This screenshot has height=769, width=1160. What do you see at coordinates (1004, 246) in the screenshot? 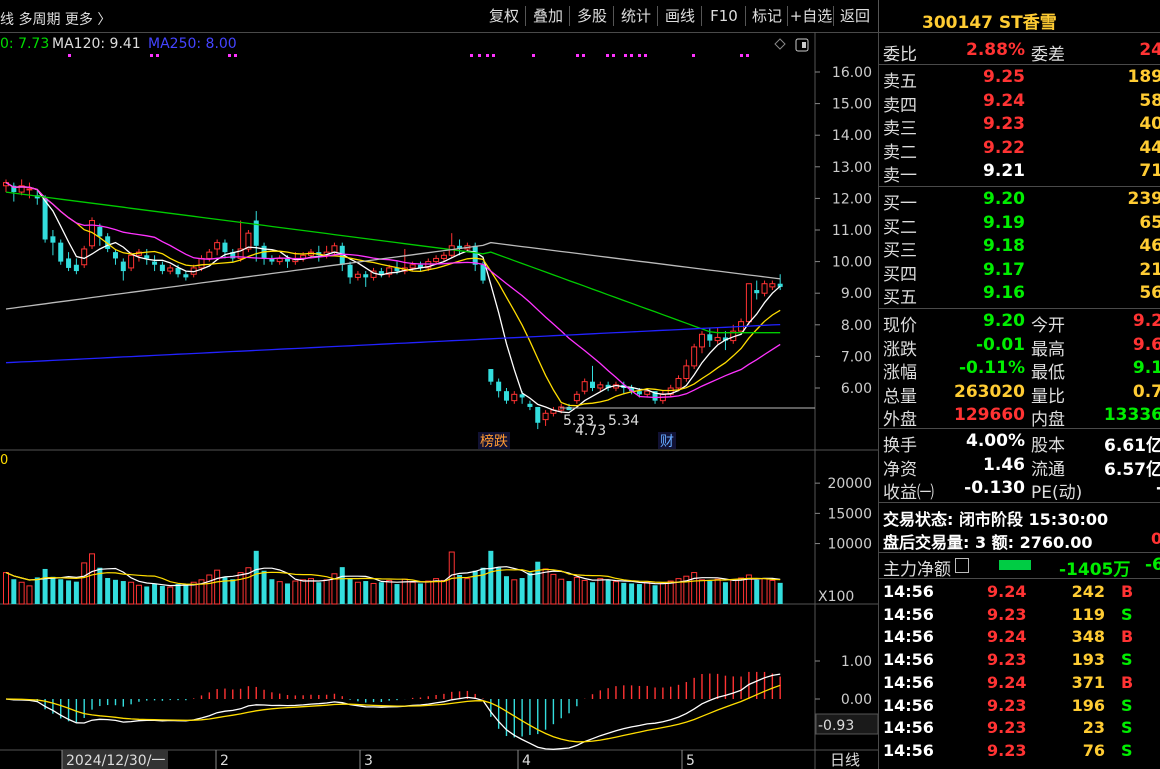
I see `bid-price: 9.18` at bounding box center [1004, 246].